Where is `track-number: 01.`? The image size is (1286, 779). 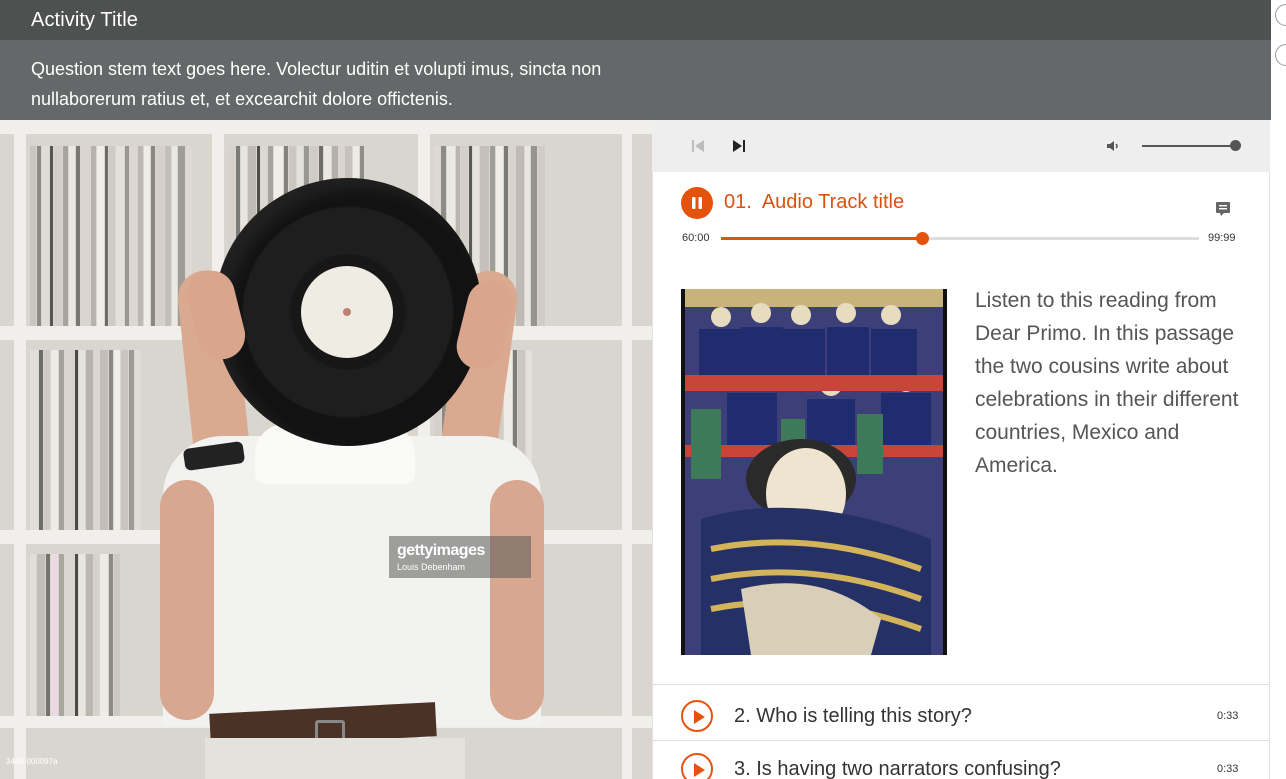
track-number: 01. is located at coordinates (738, 202).